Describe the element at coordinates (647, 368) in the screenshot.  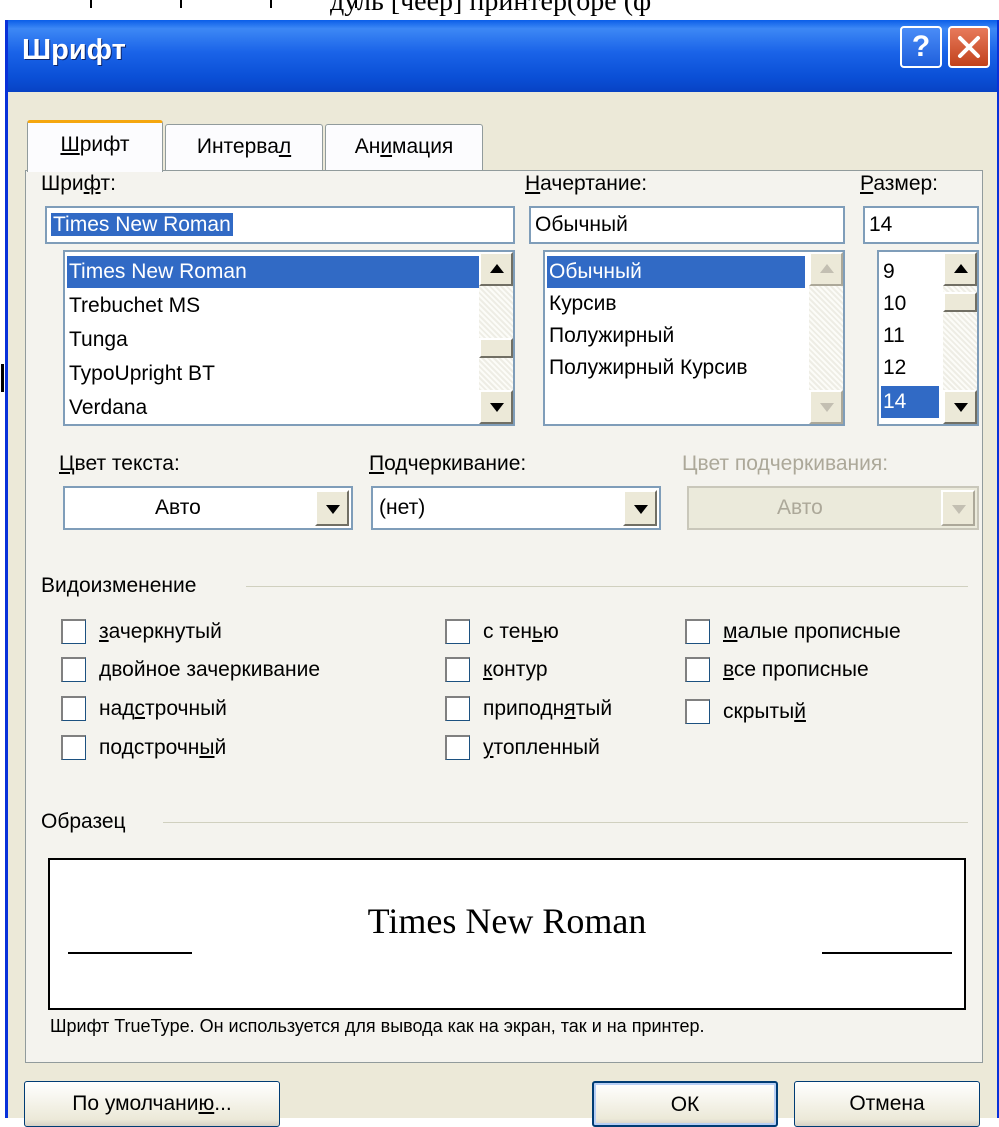
I see `list-item: Полужирный Курсив` at that location.